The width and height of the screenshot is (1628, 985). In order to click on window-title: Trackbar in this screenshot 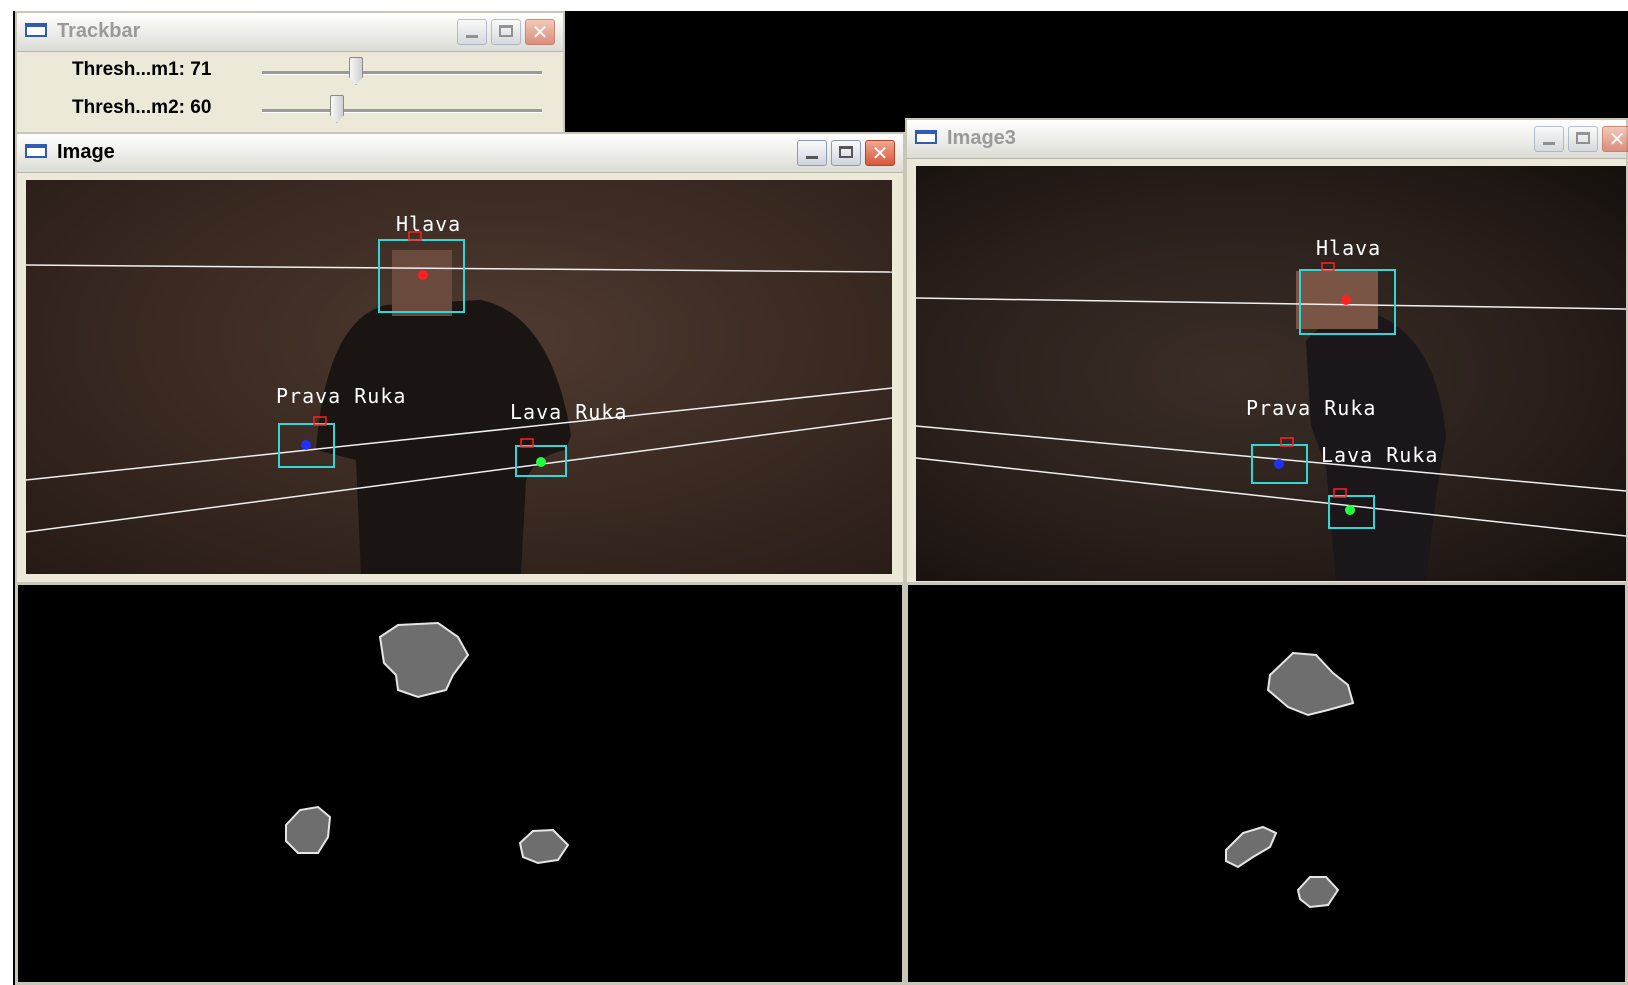, I will do `click(99, 31)`.